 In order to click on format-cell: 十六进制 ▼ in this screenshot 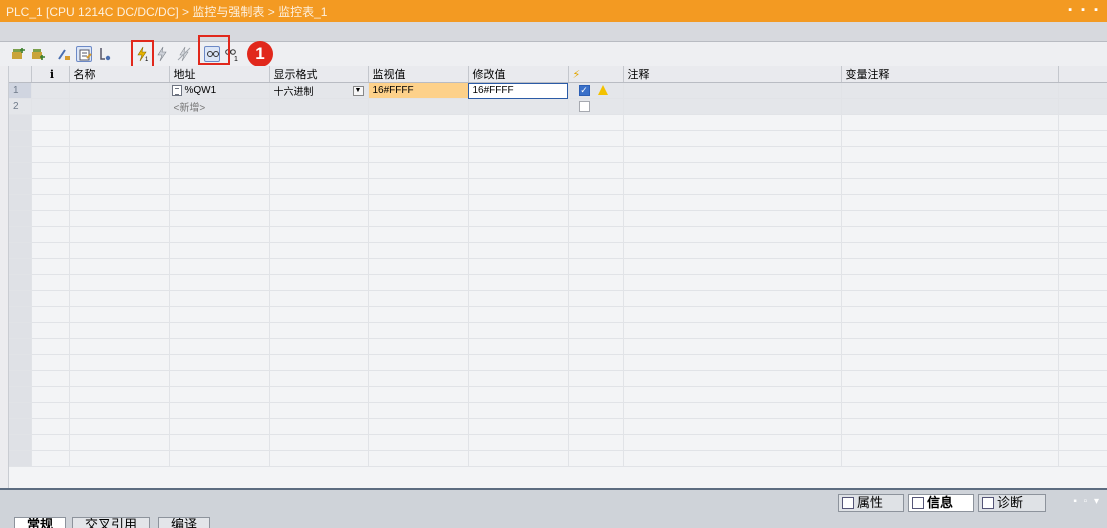, I will do `click(319, 90)`.